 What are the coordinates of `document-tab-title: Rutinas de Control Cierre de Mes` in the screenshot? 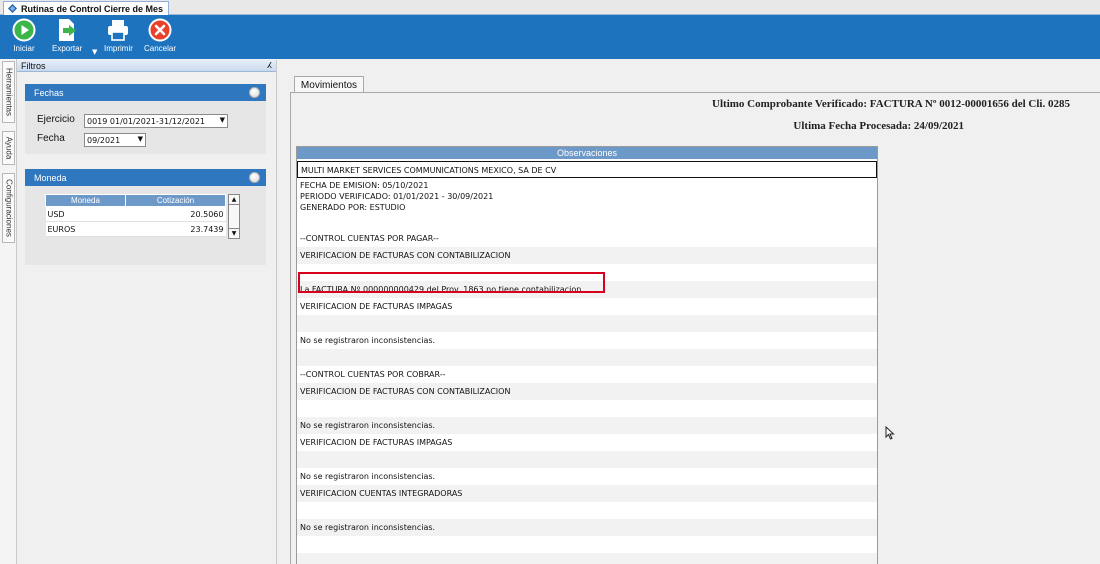 It's located at (92, 8).